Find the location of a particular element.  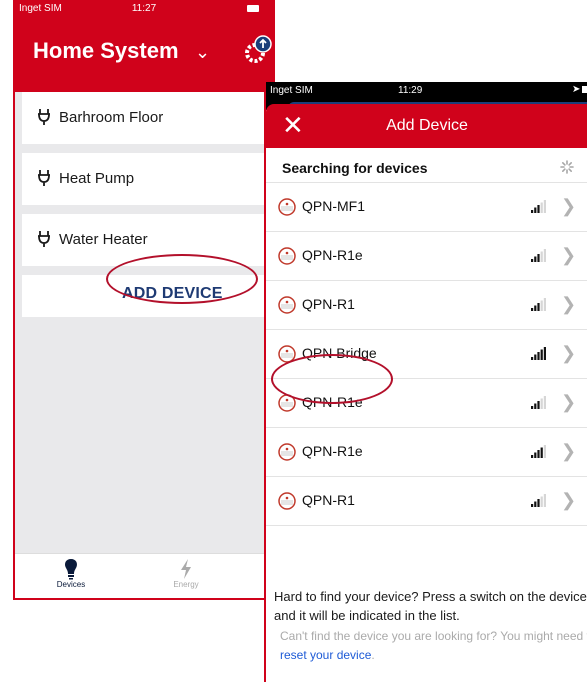

device-row-1: QPN-R1e ❯ is located at coordinates (426, 256).